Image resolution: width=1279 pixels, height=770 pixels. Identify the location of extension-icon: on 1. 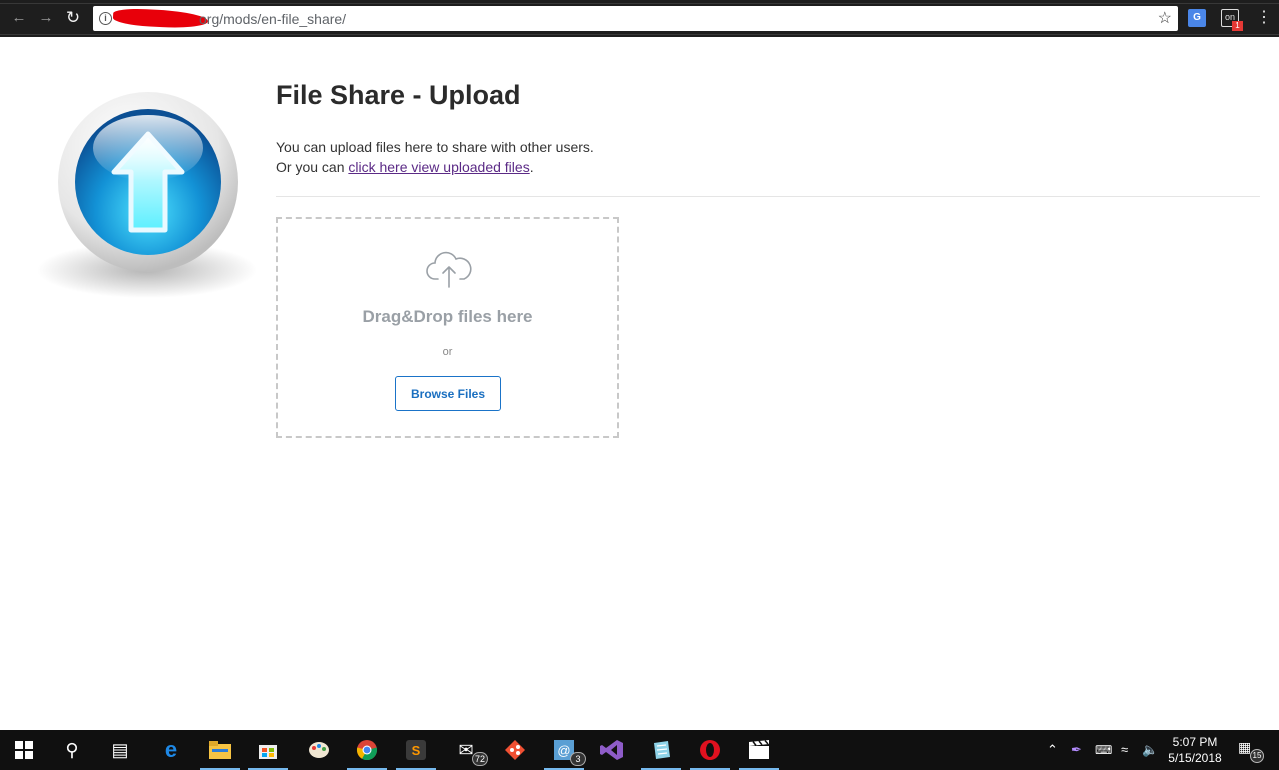
(1232, 20).